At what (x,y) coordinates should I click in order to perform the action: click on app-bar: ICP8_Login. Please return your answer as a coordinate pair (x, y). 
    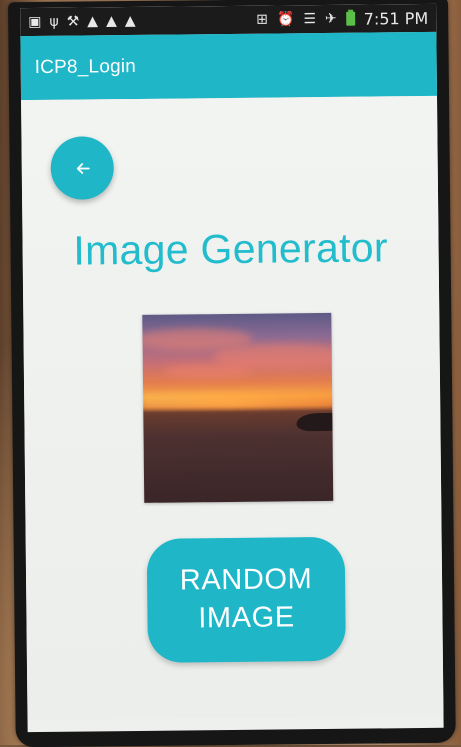
    Looking at the image, I should click on (229, 66).